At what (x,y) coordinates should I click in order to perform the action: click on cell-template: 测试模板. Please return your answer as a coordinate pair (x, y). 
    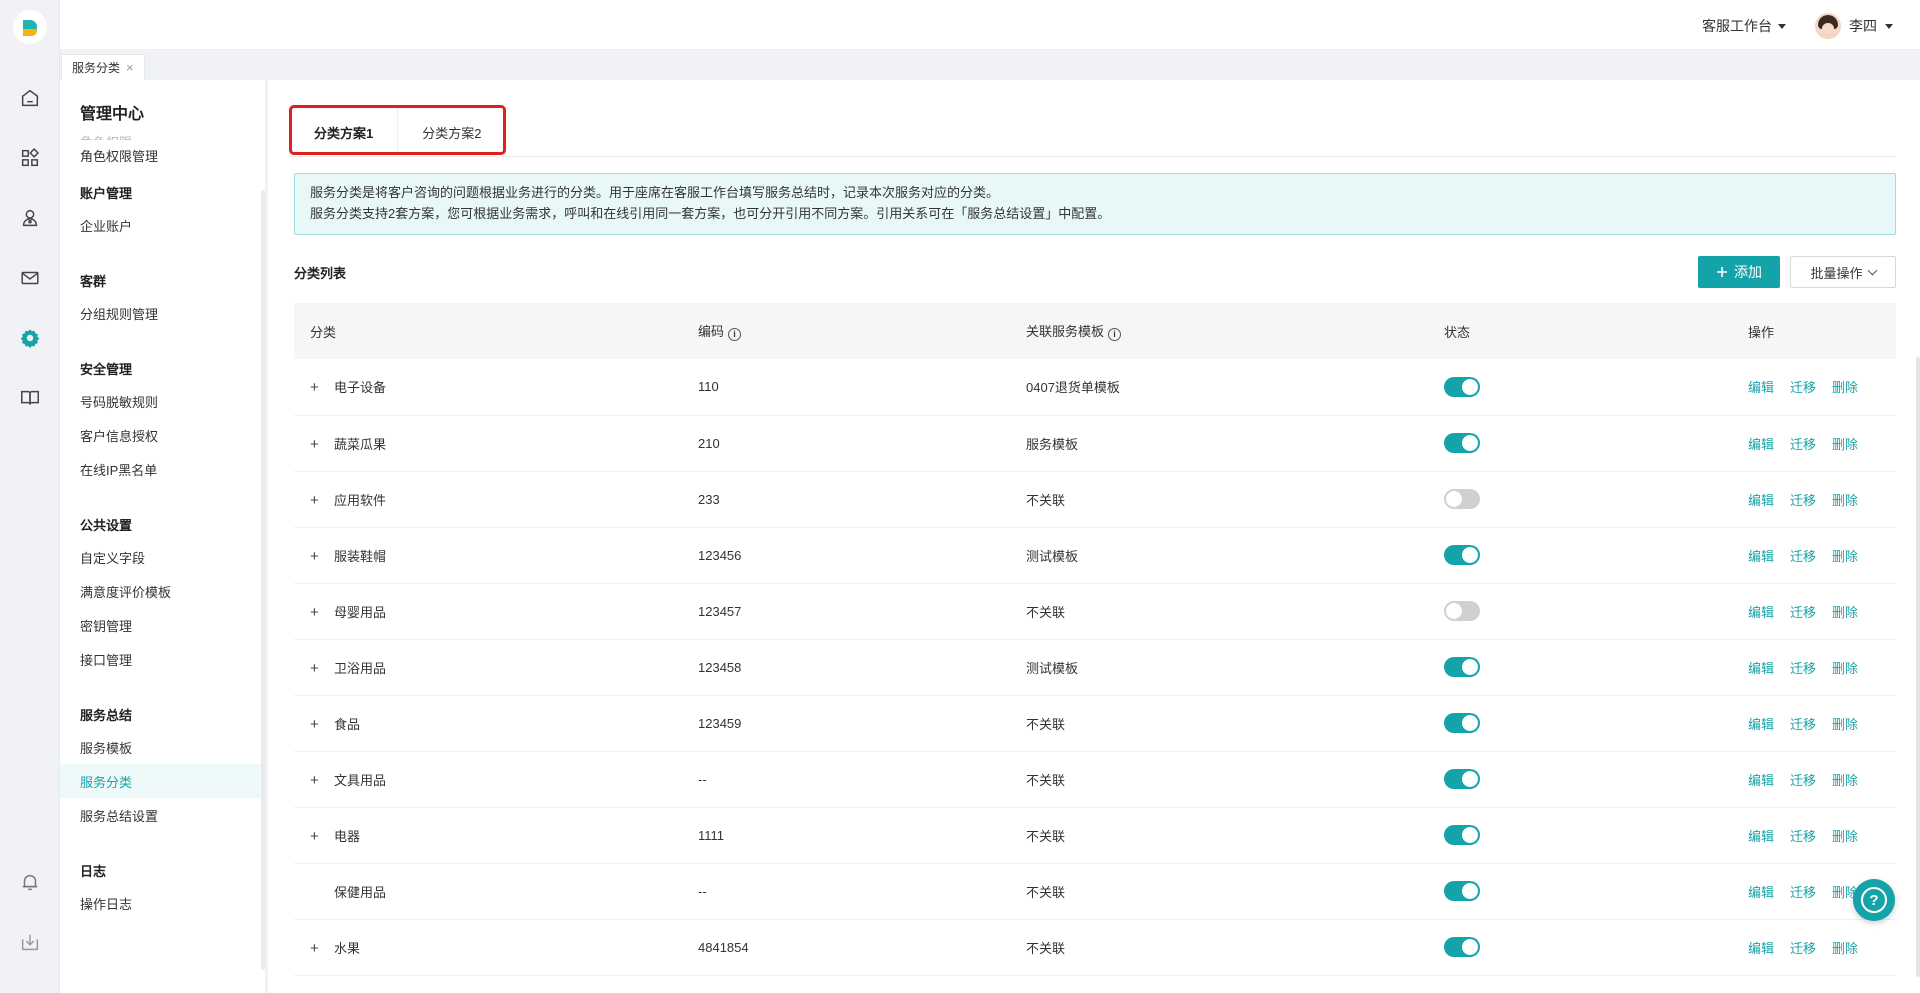
    Looking at the image, I should click on (1219, 555).